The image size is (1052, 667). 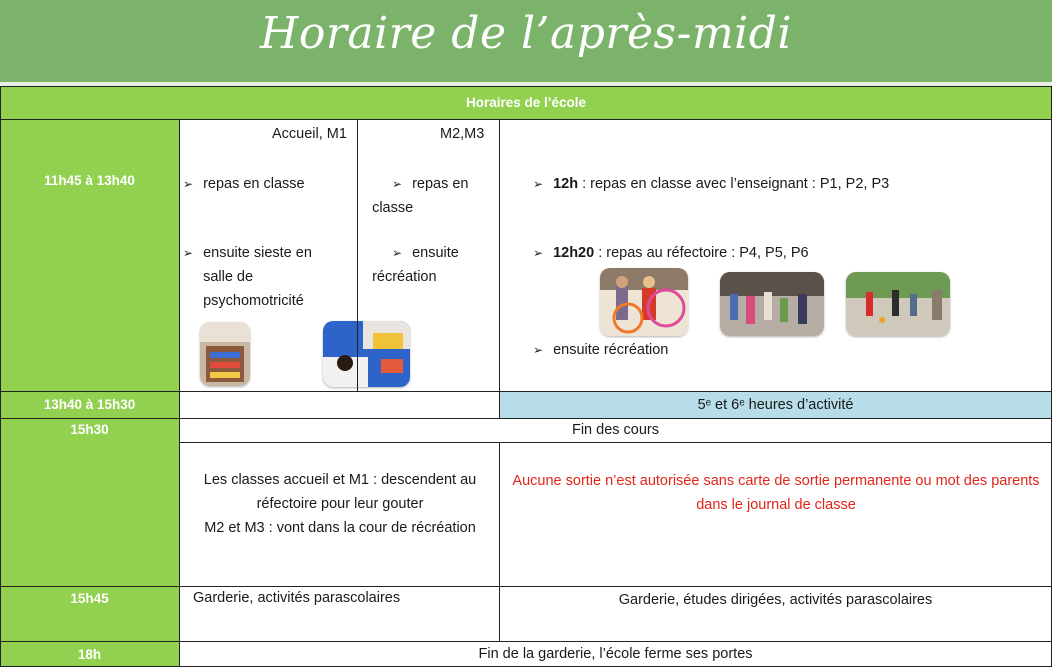 What do you see at coordinates (526, 33) in the screenshot?
I see `page-title: Horaire de l’après-midi` at bounding box center [526, 33].